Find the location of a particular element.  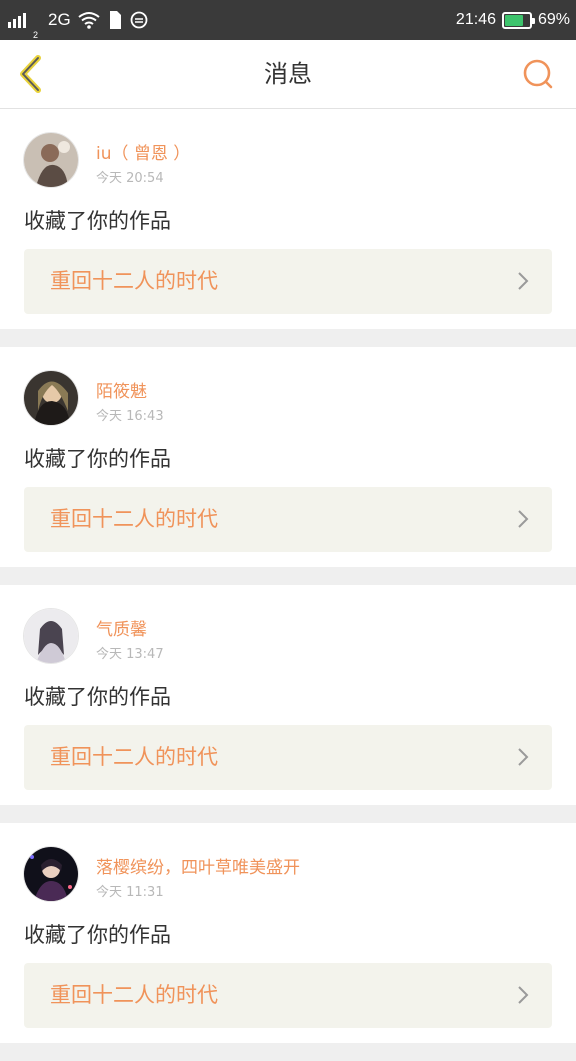

status-bar: 2 2G 21:46 69% is located at coordinates (288, 20).